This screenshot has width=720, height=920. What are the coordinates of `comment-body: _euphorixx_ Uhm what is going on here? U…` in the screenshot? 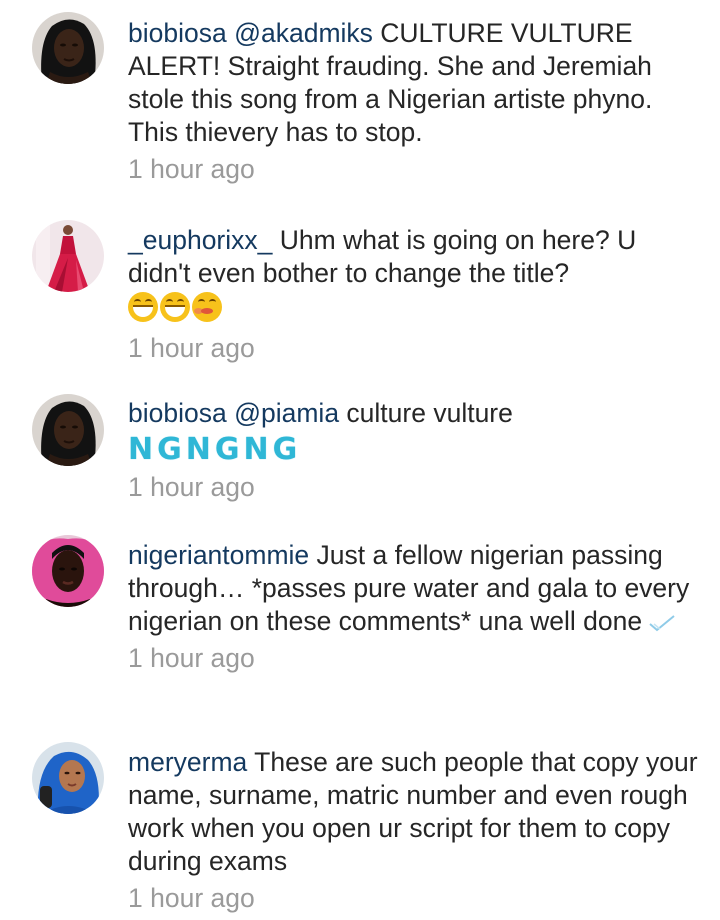 It's located at (415, 294).